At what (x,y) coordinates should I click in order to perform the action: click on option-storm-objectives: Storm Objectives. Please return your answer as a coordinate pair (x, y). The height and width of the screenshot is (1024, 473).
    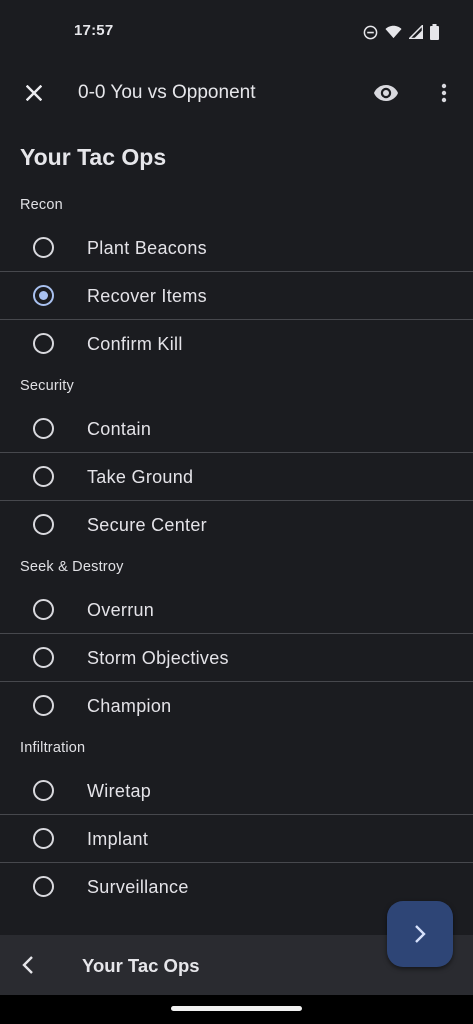
    Looking at the image, I should click on (236, 658).